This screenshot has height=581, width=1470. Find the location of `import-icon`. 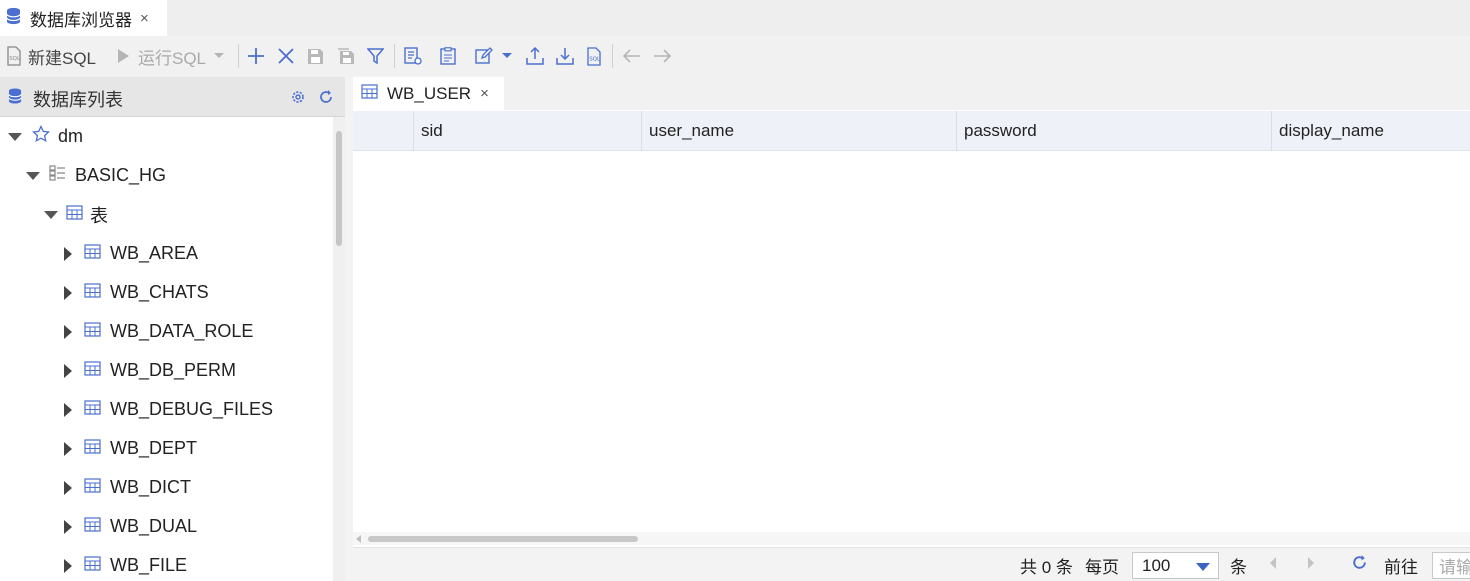

import-icon is located at coordinates (565, 56).